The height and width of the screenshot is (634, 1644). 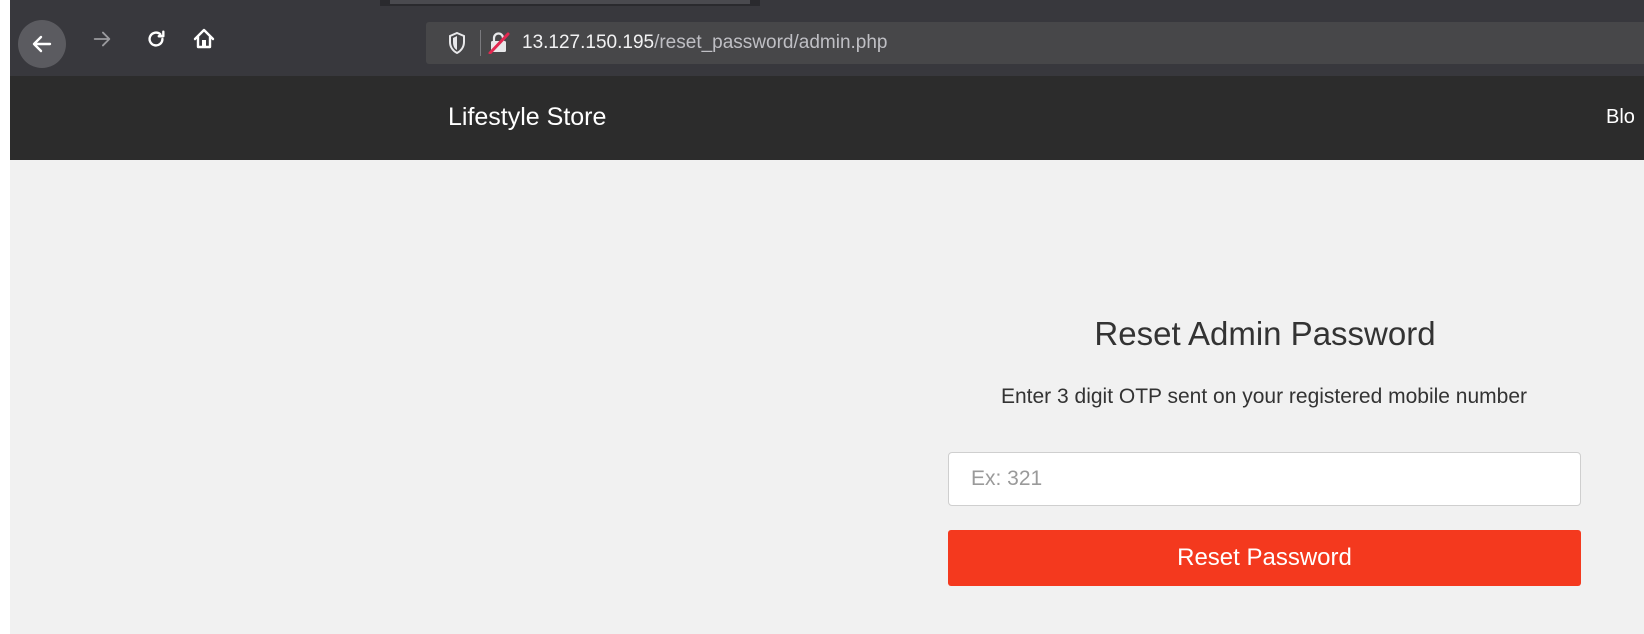 What do you see at coordinates (771, 42) in the screenshot?
I see `url-path: /reset_password/admin.php` at bounding box center [771, 42].